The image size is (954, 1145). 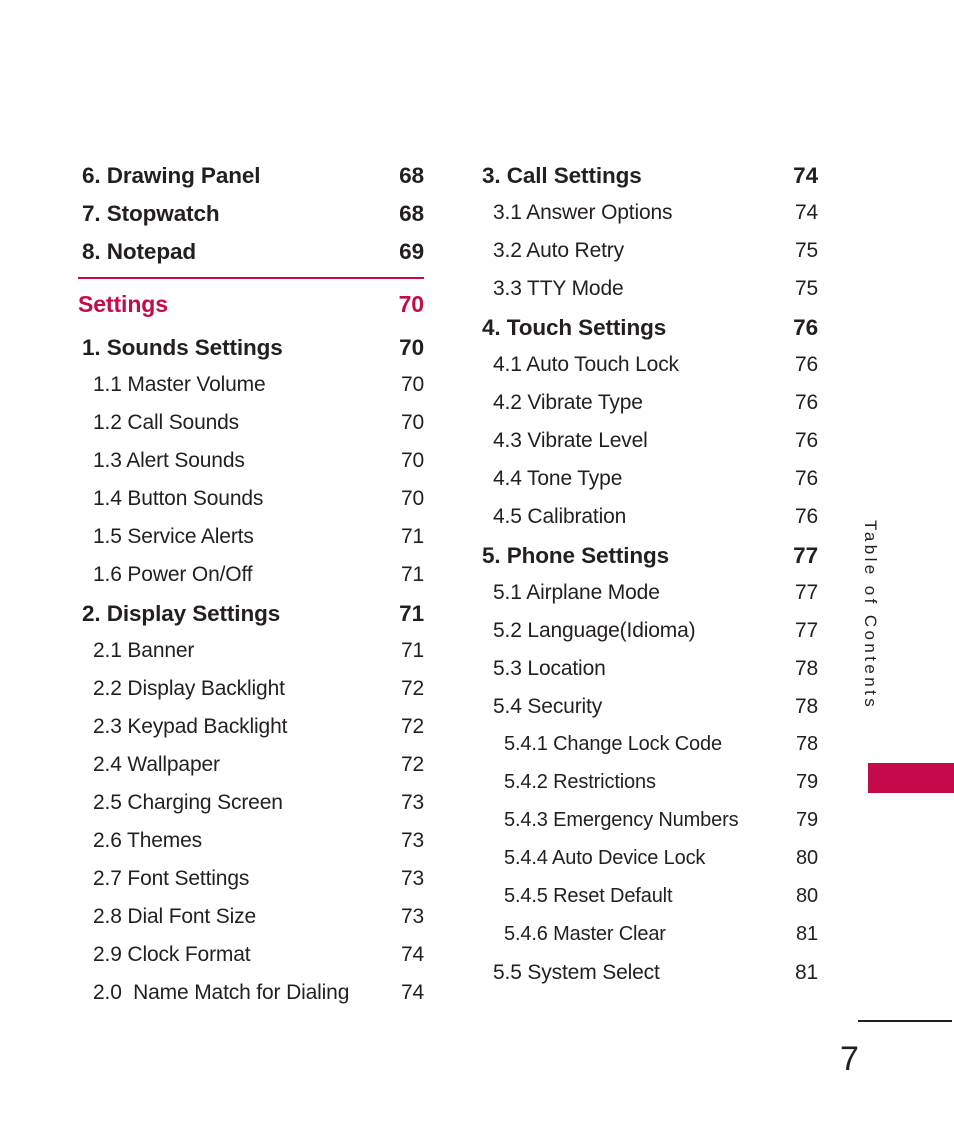 What do you see at coordinates (648, 752) in the screenshot?
I see `toc-entry: 5.4.1 Change Lock Code 78` at bounding box center [648, 752].